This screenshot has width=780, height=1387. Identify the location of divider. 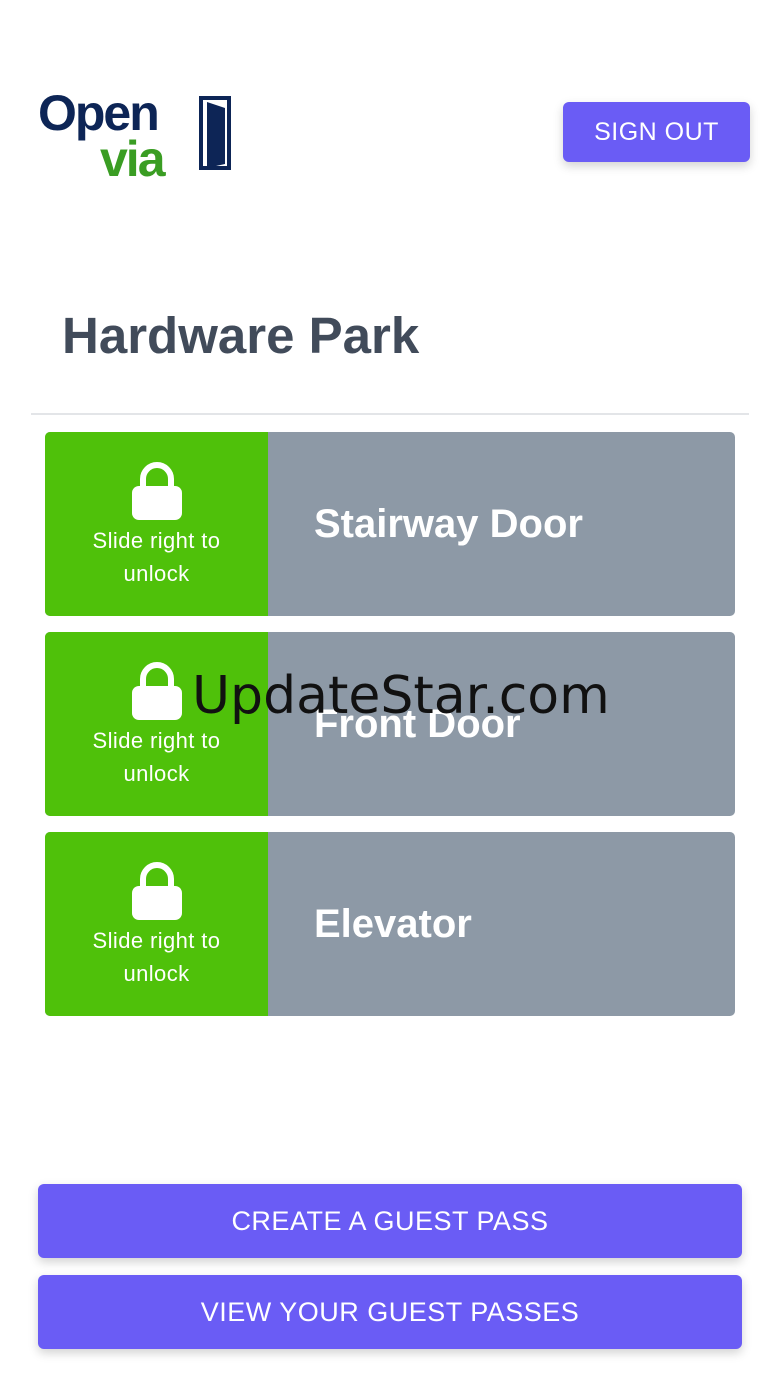
(390, 414).